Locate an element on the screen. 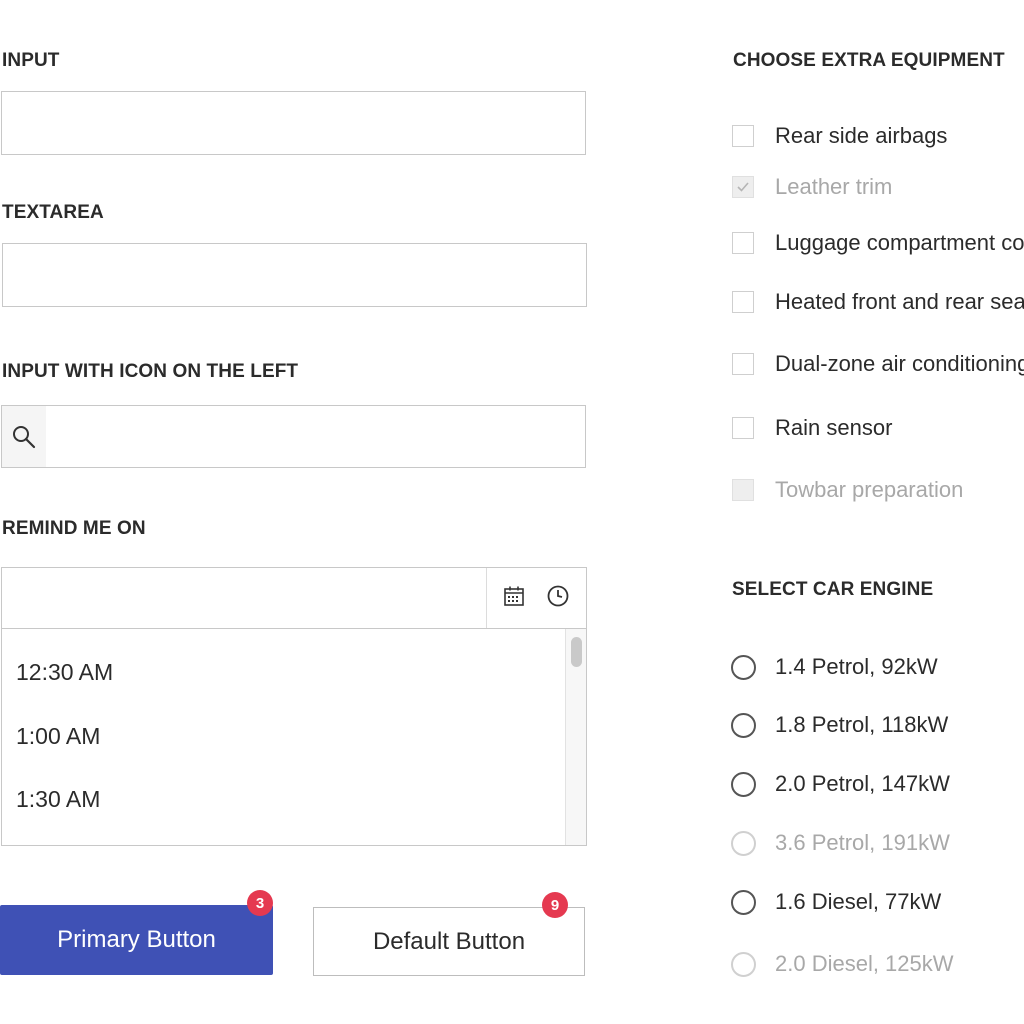  clock-icon is located at coordinates (558, 598).